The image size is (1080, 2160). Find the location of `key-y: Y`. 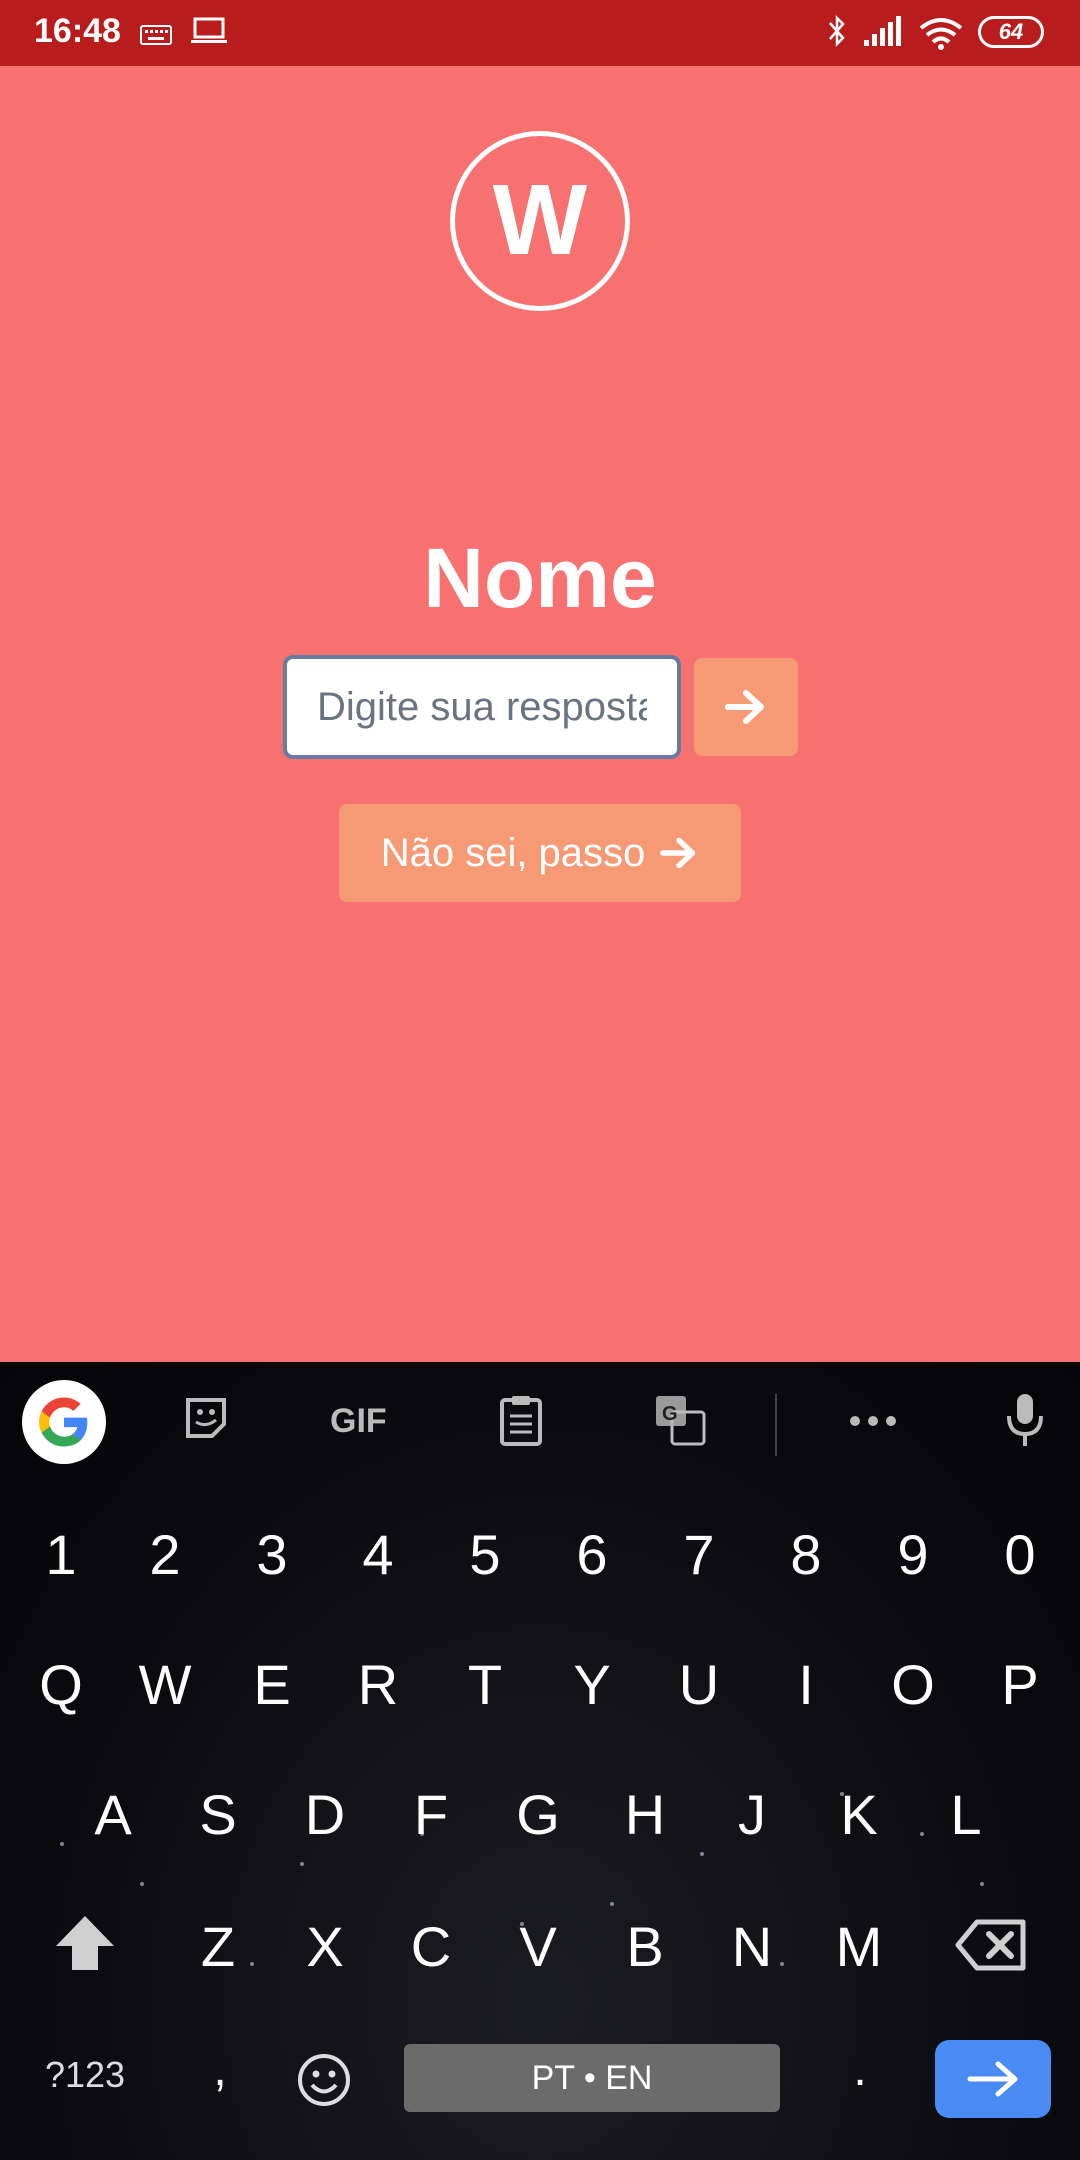

key-y: Y is located at coordinates (592, 1684).